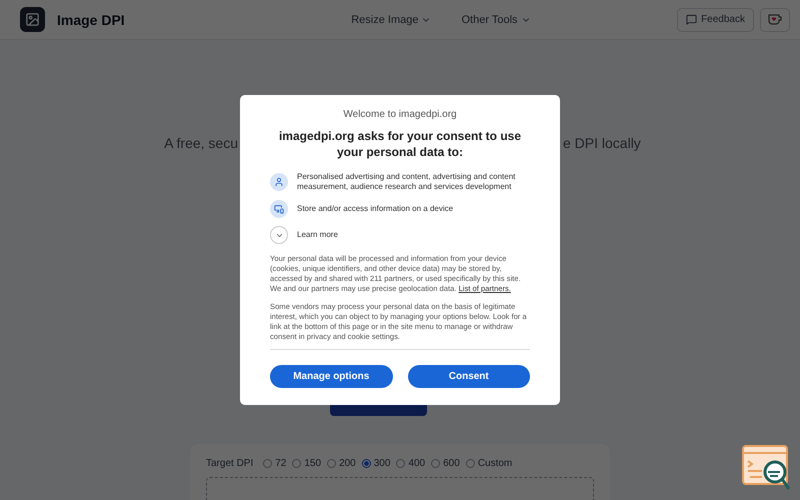 The image size is (800, 500). I want to click on dpi-radio-option: Custom, so click(489, 463).